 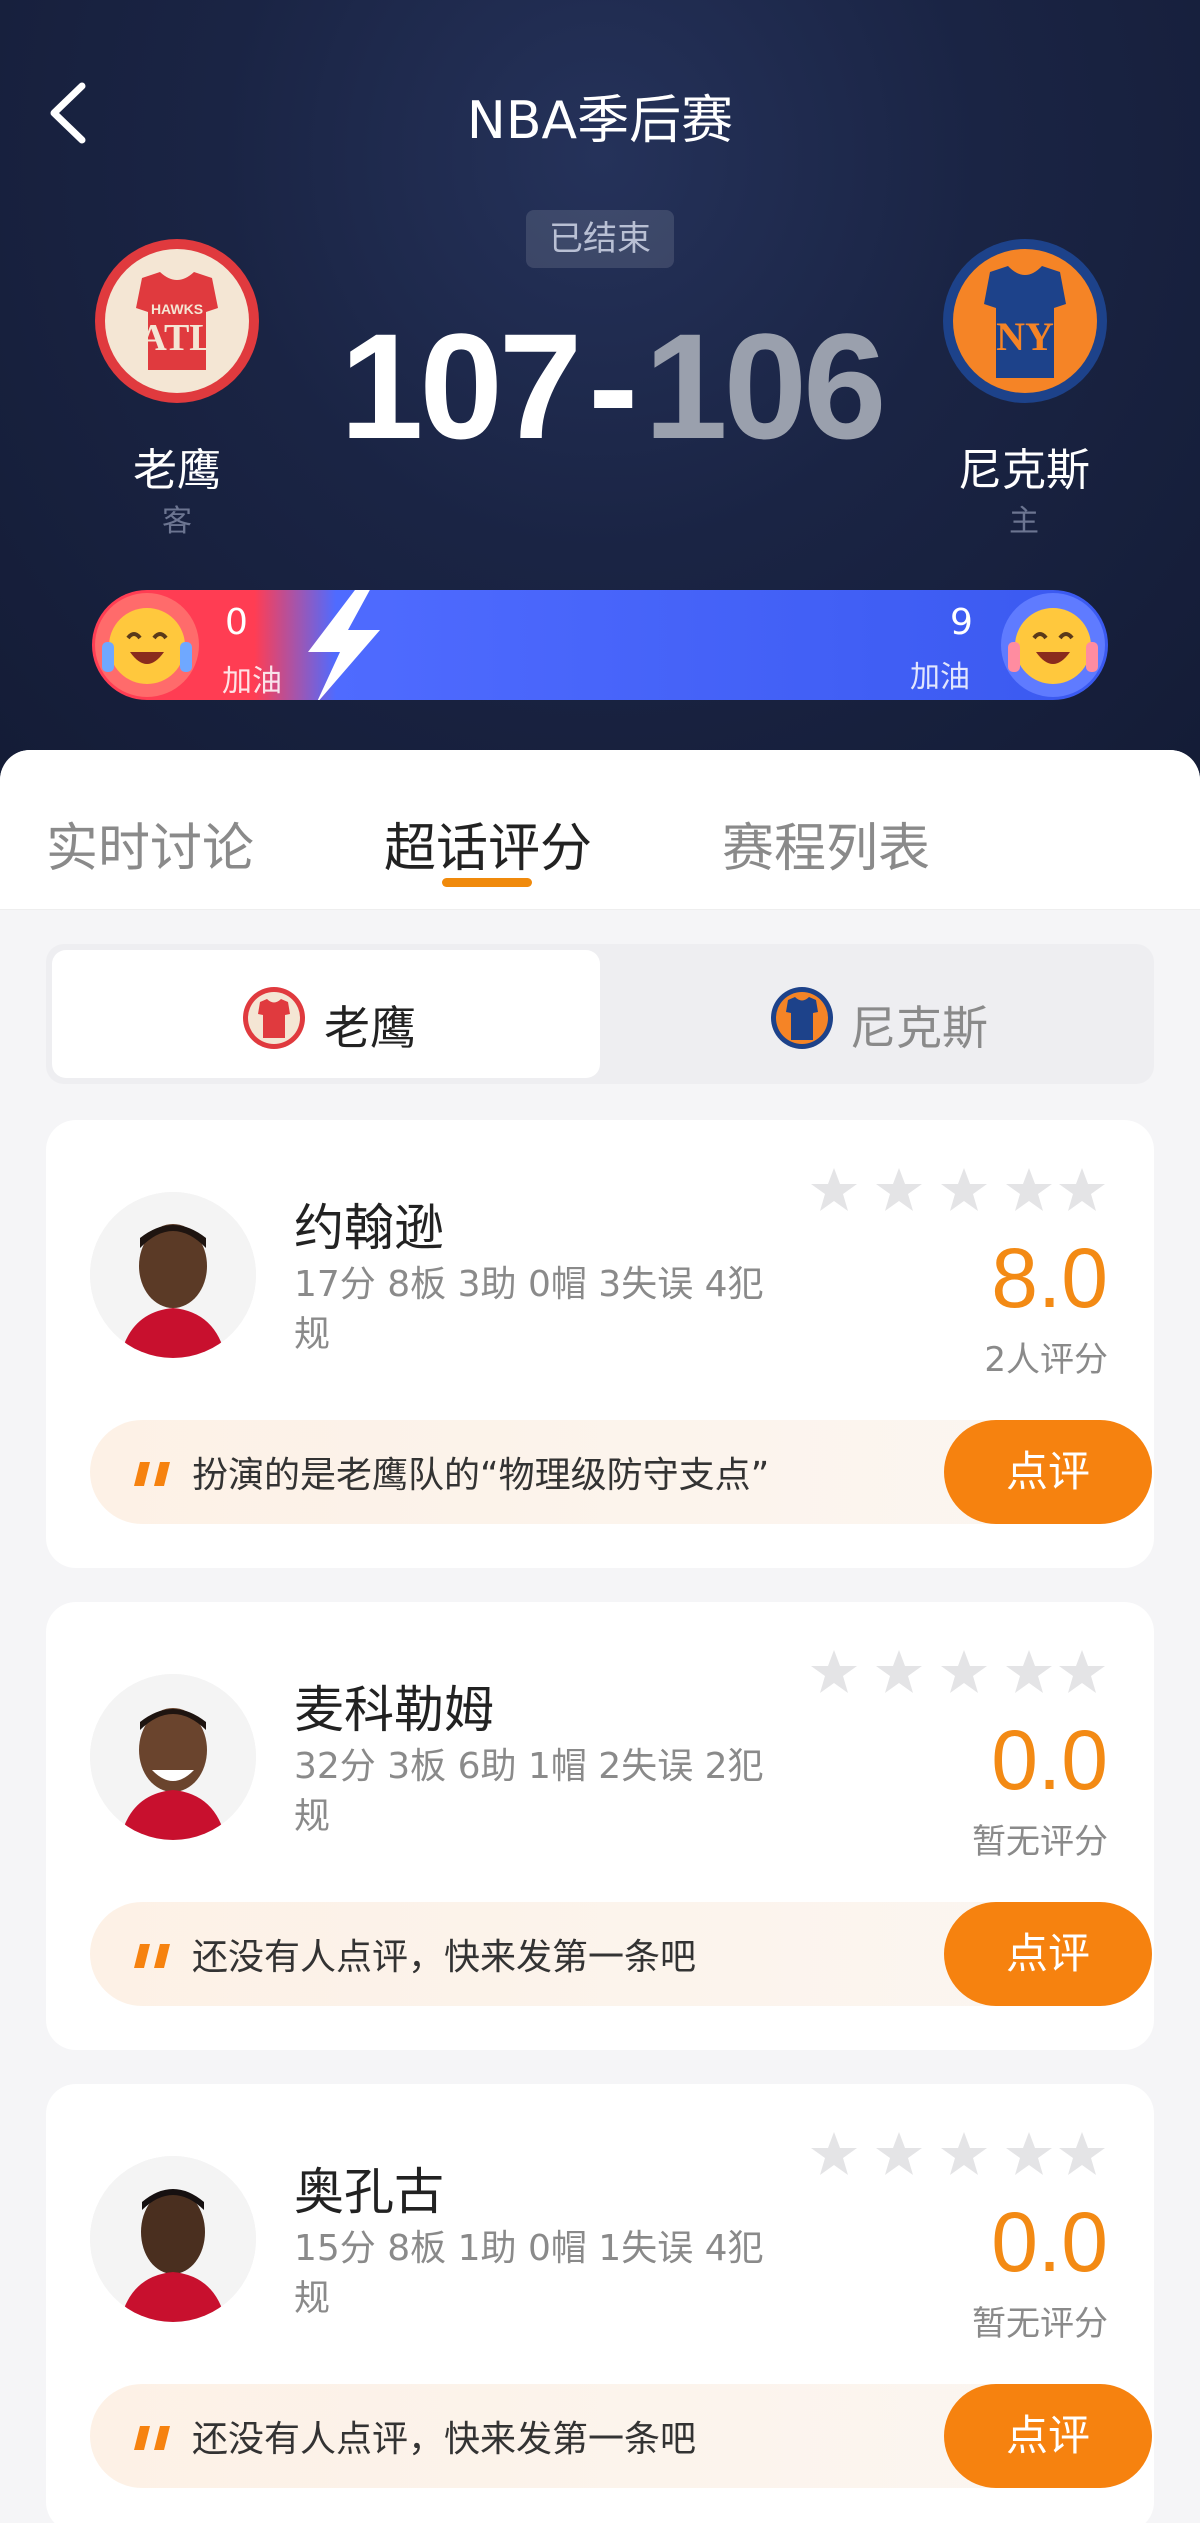 I want to click on team-left-name: 老鹰, so click(x=177, y=470).